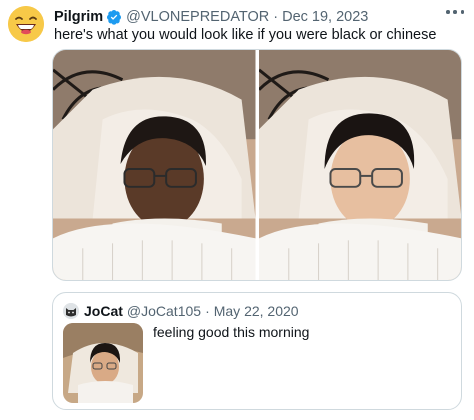  Describe the element at coordinates (256, 311) in the screenshot. I see `quoted-tweet-timestamp: May 22, 2020` at that location.